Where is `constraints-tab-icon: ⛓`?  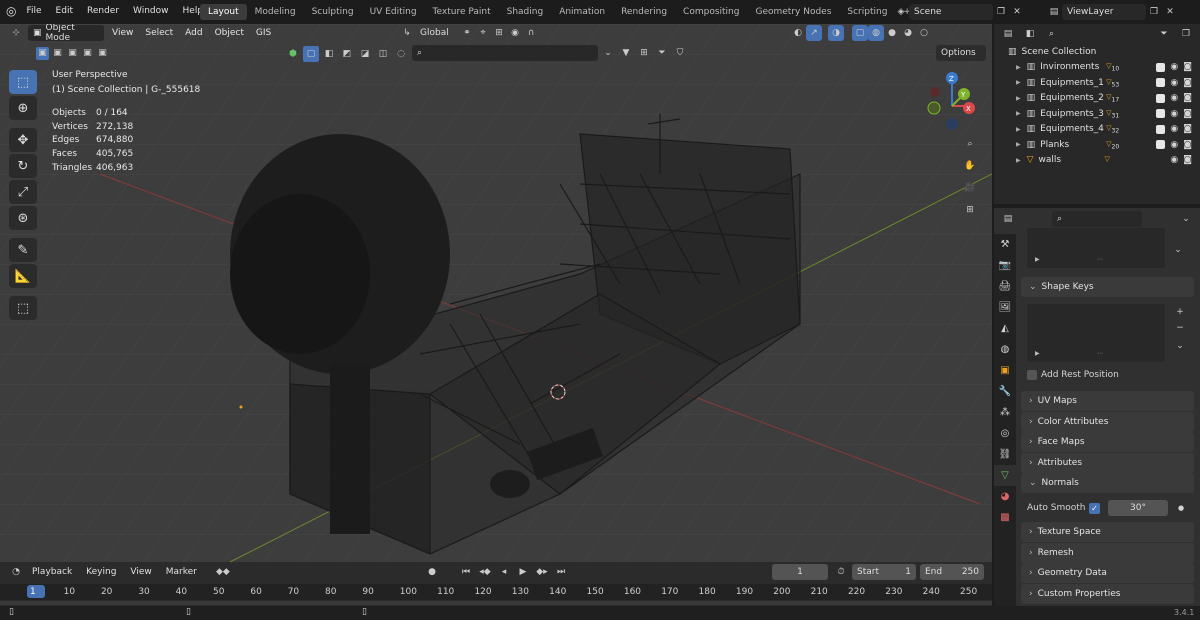 constraints-tab-icon: ⛓ is located at coordinates (1005, 454).